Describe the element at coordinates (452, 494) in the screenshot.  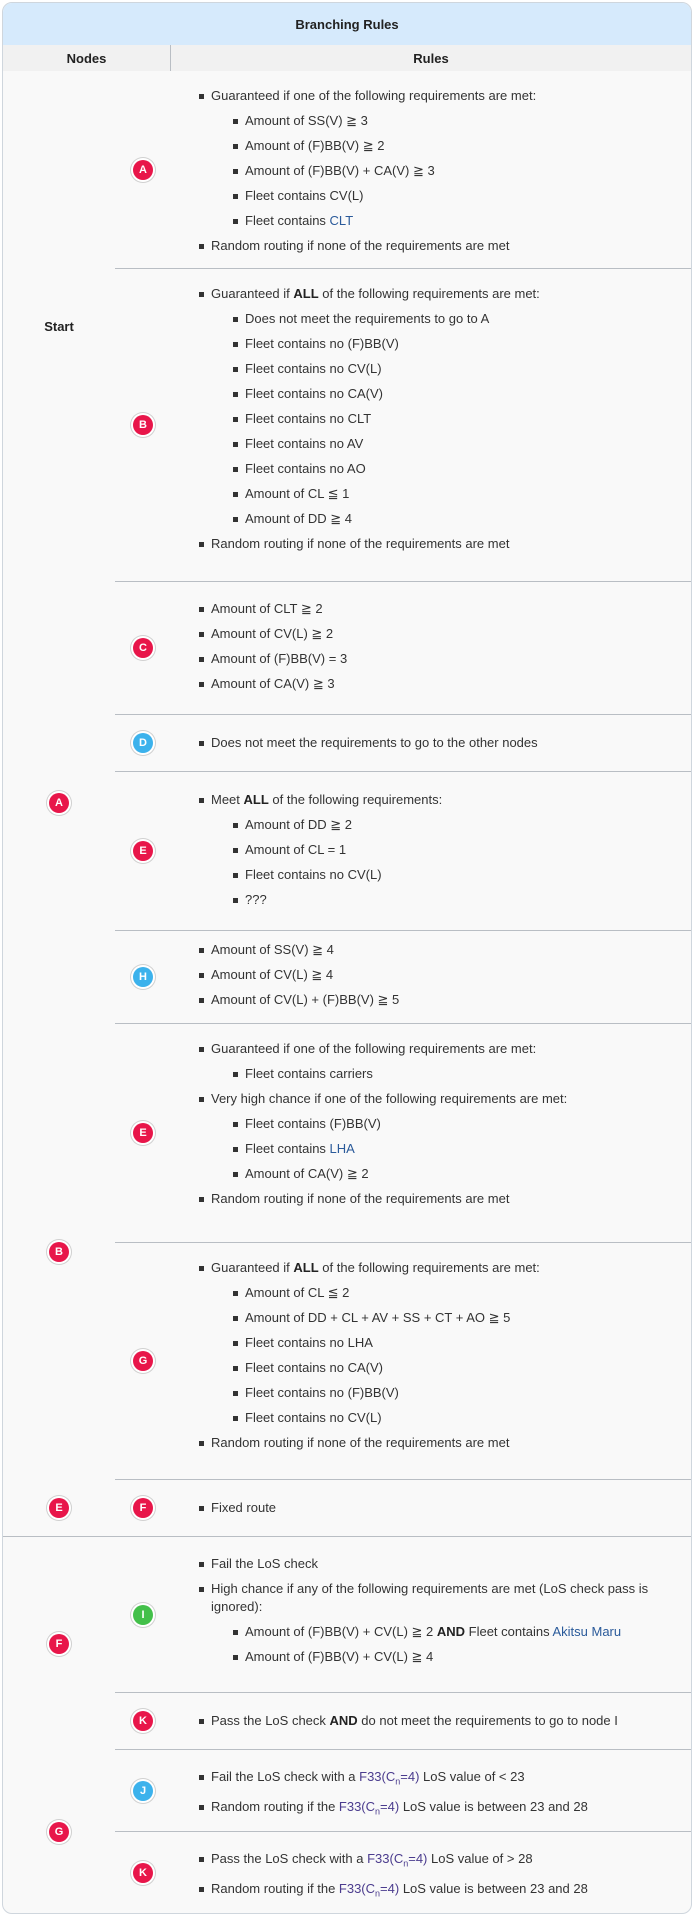
I see `rule-subitem: Amount of CL ≦ 1` at that location.